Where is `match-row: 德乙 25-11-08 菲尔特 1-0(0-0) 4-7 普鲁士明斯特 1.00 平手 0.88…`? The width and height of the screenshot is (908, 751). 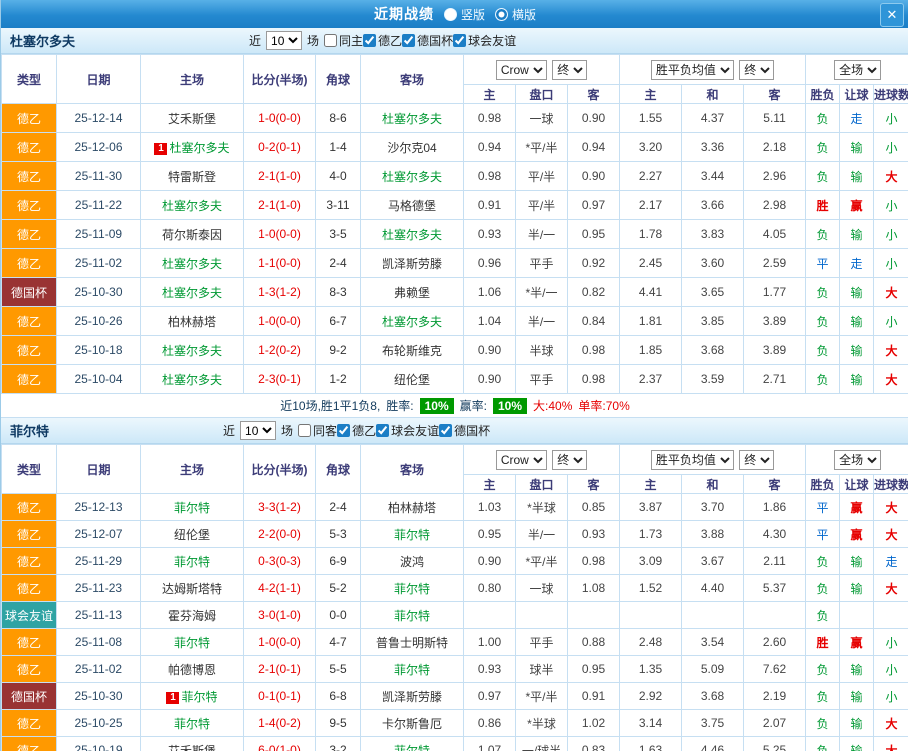 match-row: 德乙 25-11-08 菲尔特 1-0(0-0) 4-7 普鲁士明斯特 1.00 平手 0.88… is located at coordinates (454, 642).